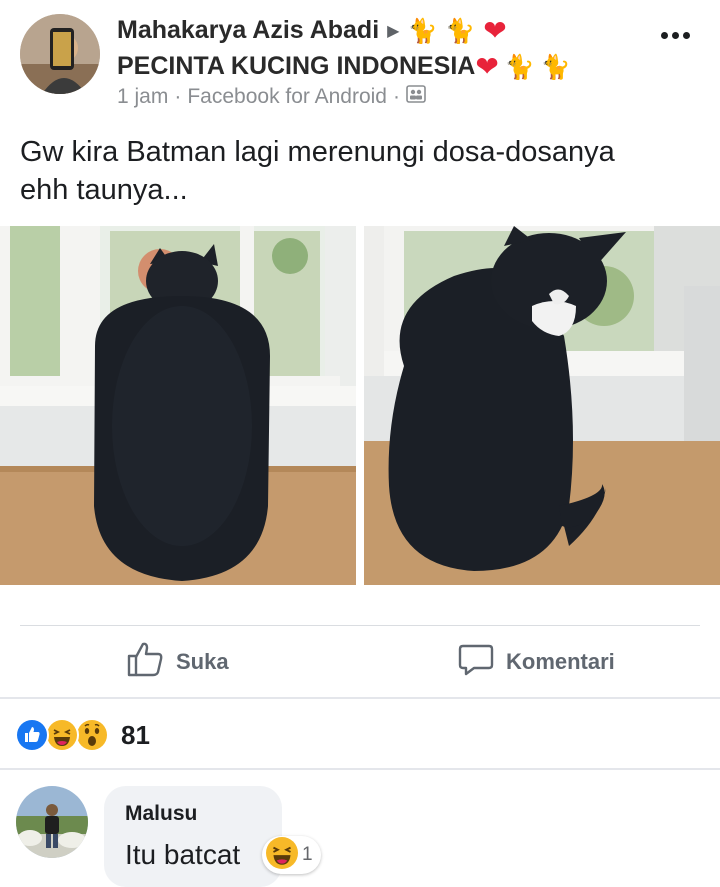 This screenshot has height=887, width=720. What do you see at coordinates (296, 66) in the screenshot?
I see `group-name: PECINTA KUCING INDONESIA` at bounding box center [296, 66].